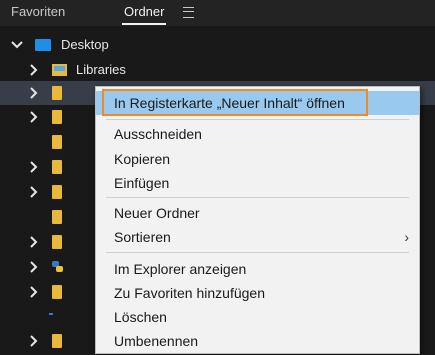  What do you see at coordinates (257, 183) in the screenshot?
I see `menu-item-paste: Einfügen` at bounding box center [257, 183].